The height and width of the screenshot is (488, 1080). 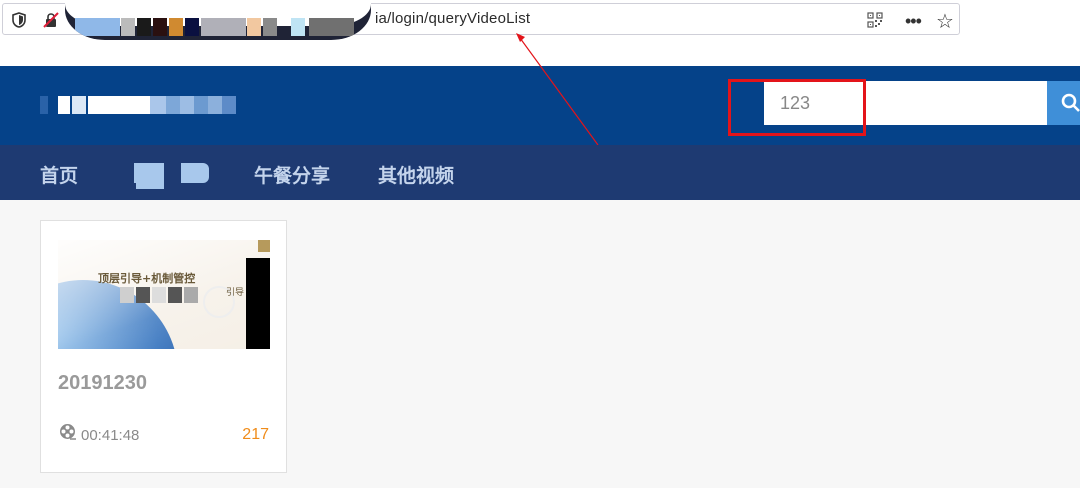 What do you see at coordinates (140, 107) in the screenshot?
I see `site-logo-redacted` at bounding box center [140, 107].